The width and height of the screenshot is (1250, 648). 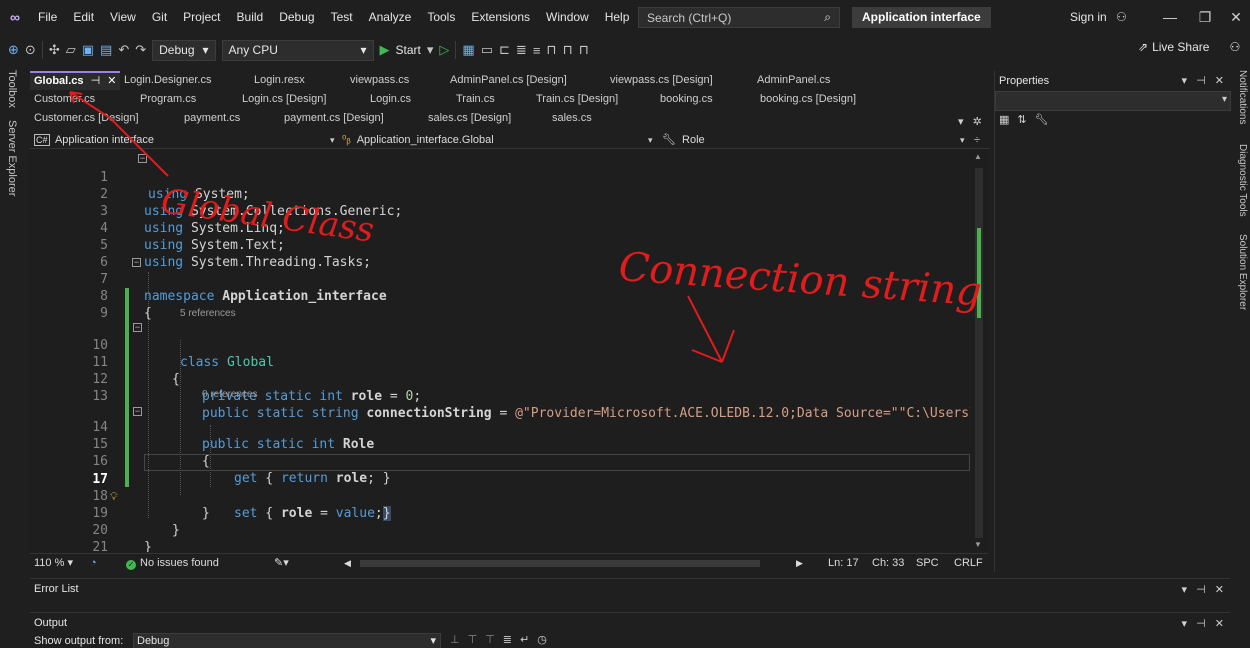 What do you see at coordinates (455, 639) in the screenshot?
I see `find-message-icon: ⊥` at bounding box center [455, 639].